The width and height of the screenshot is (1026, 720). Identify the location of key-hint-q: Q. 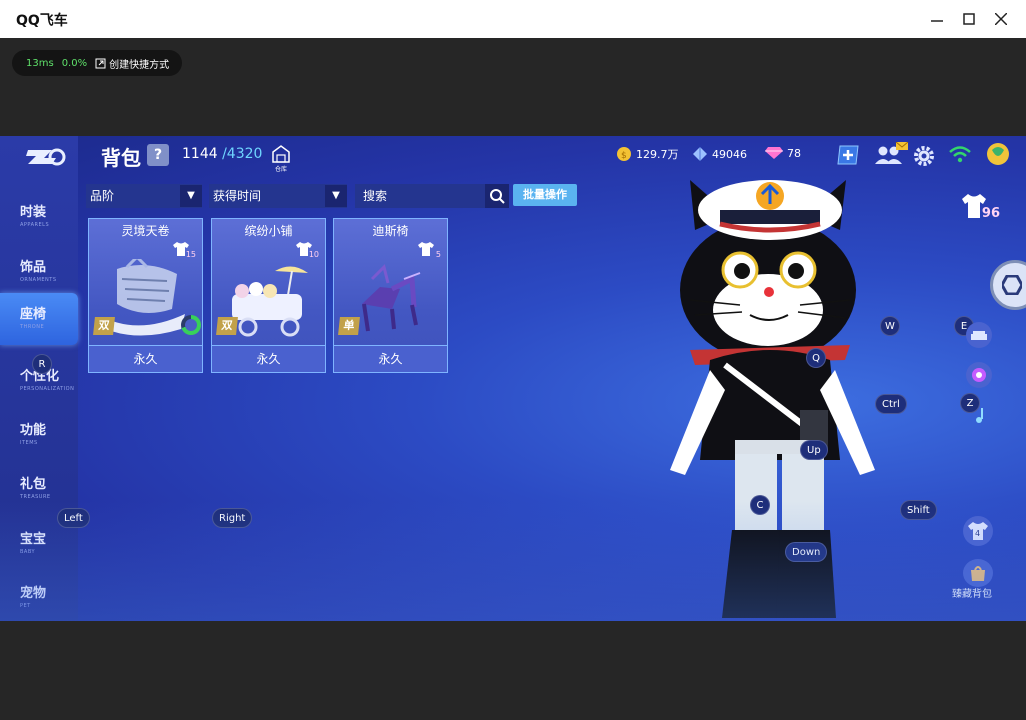
(816, 358).